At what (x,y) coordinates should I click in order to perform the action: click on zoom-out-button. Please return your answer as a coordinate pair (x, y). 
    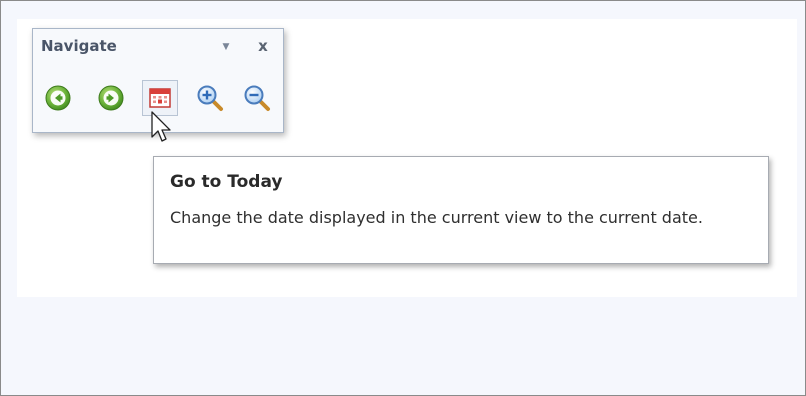
    Looking at the image, I should click on (257, 98).